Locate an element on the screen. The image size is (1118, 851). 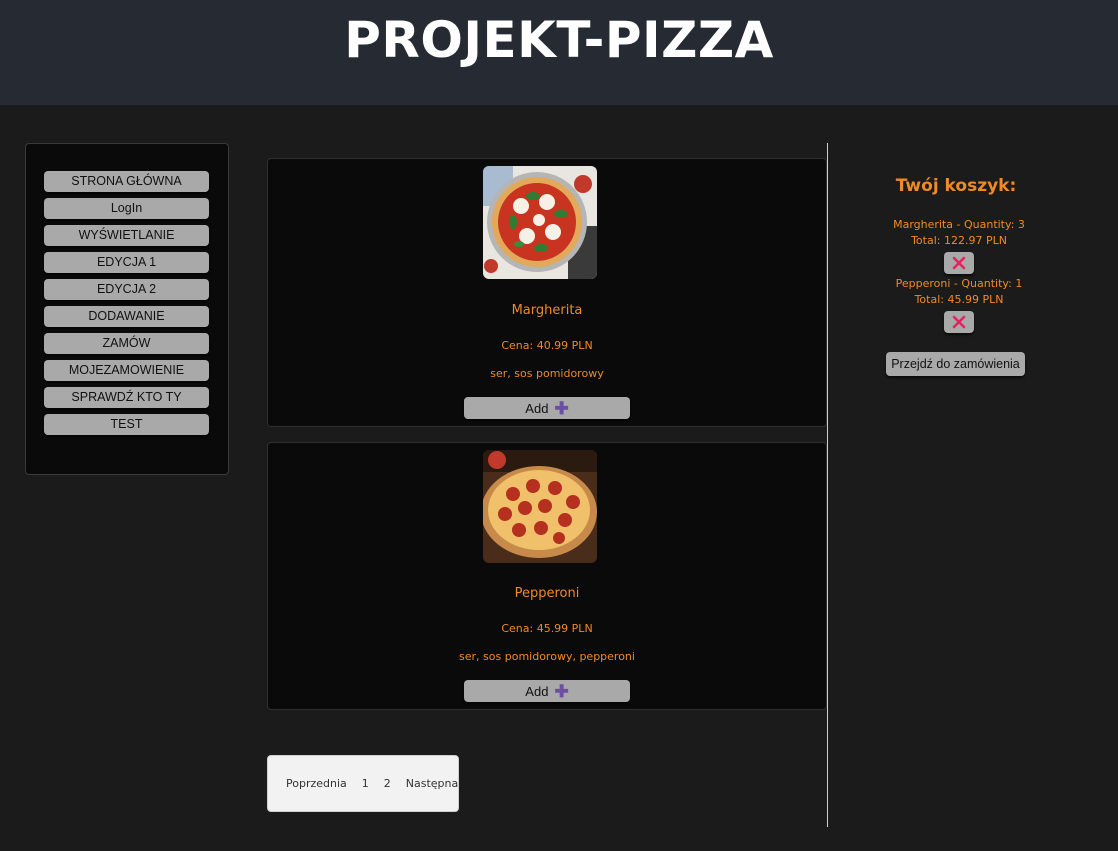
nav-home-button: STRONA GŁÓWNA is located at coordinates (126, 181).